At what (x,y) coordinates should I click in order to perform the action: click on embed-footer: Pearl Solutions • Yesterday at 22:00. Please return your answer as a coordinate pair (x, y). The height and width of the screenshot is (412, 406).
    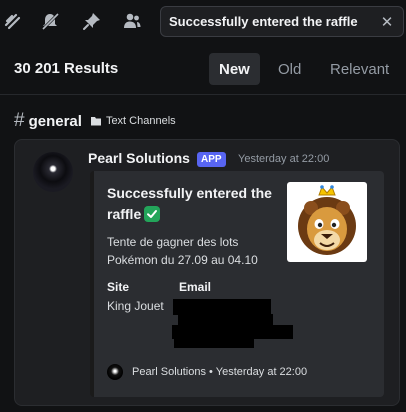
    Looking at the image, I should click on (220, 372).